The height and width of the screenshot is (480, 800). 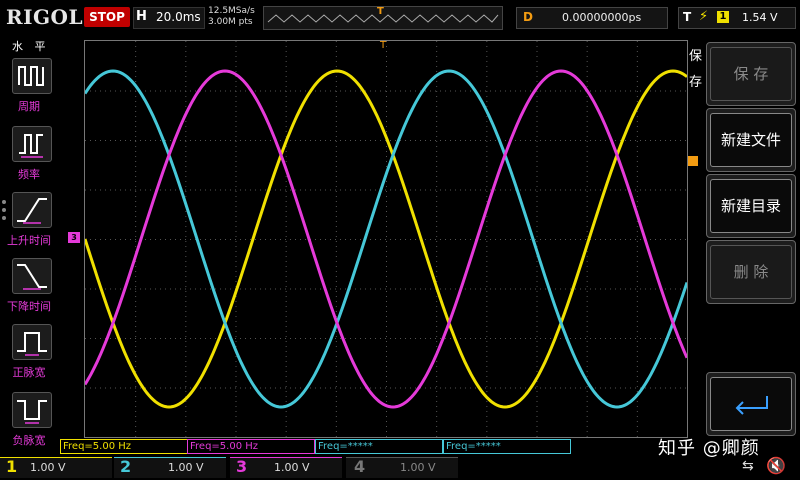 I want to click on new-directory-button: 新建目录, so click(x=751, y=206).